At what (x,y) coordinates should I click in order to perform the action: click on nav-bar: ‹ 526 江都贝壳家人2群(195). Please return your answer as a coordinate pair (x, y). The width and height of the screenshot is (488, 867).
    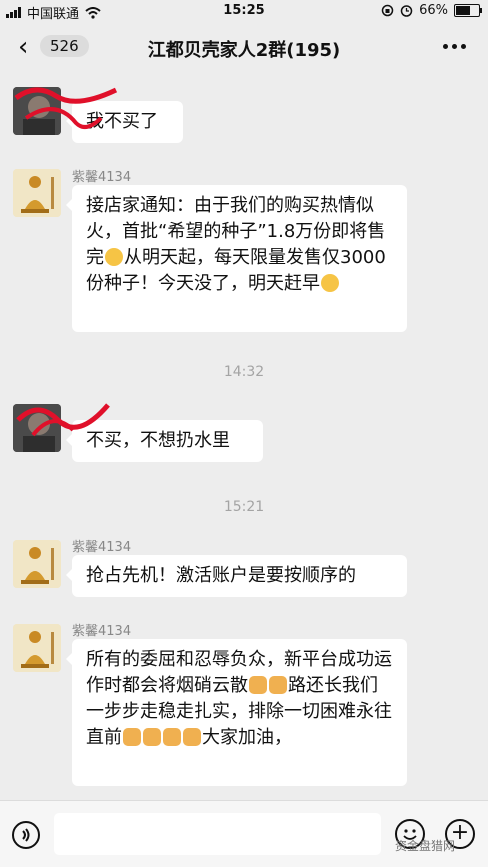
    Looking at the image, I should click on (244, 48).